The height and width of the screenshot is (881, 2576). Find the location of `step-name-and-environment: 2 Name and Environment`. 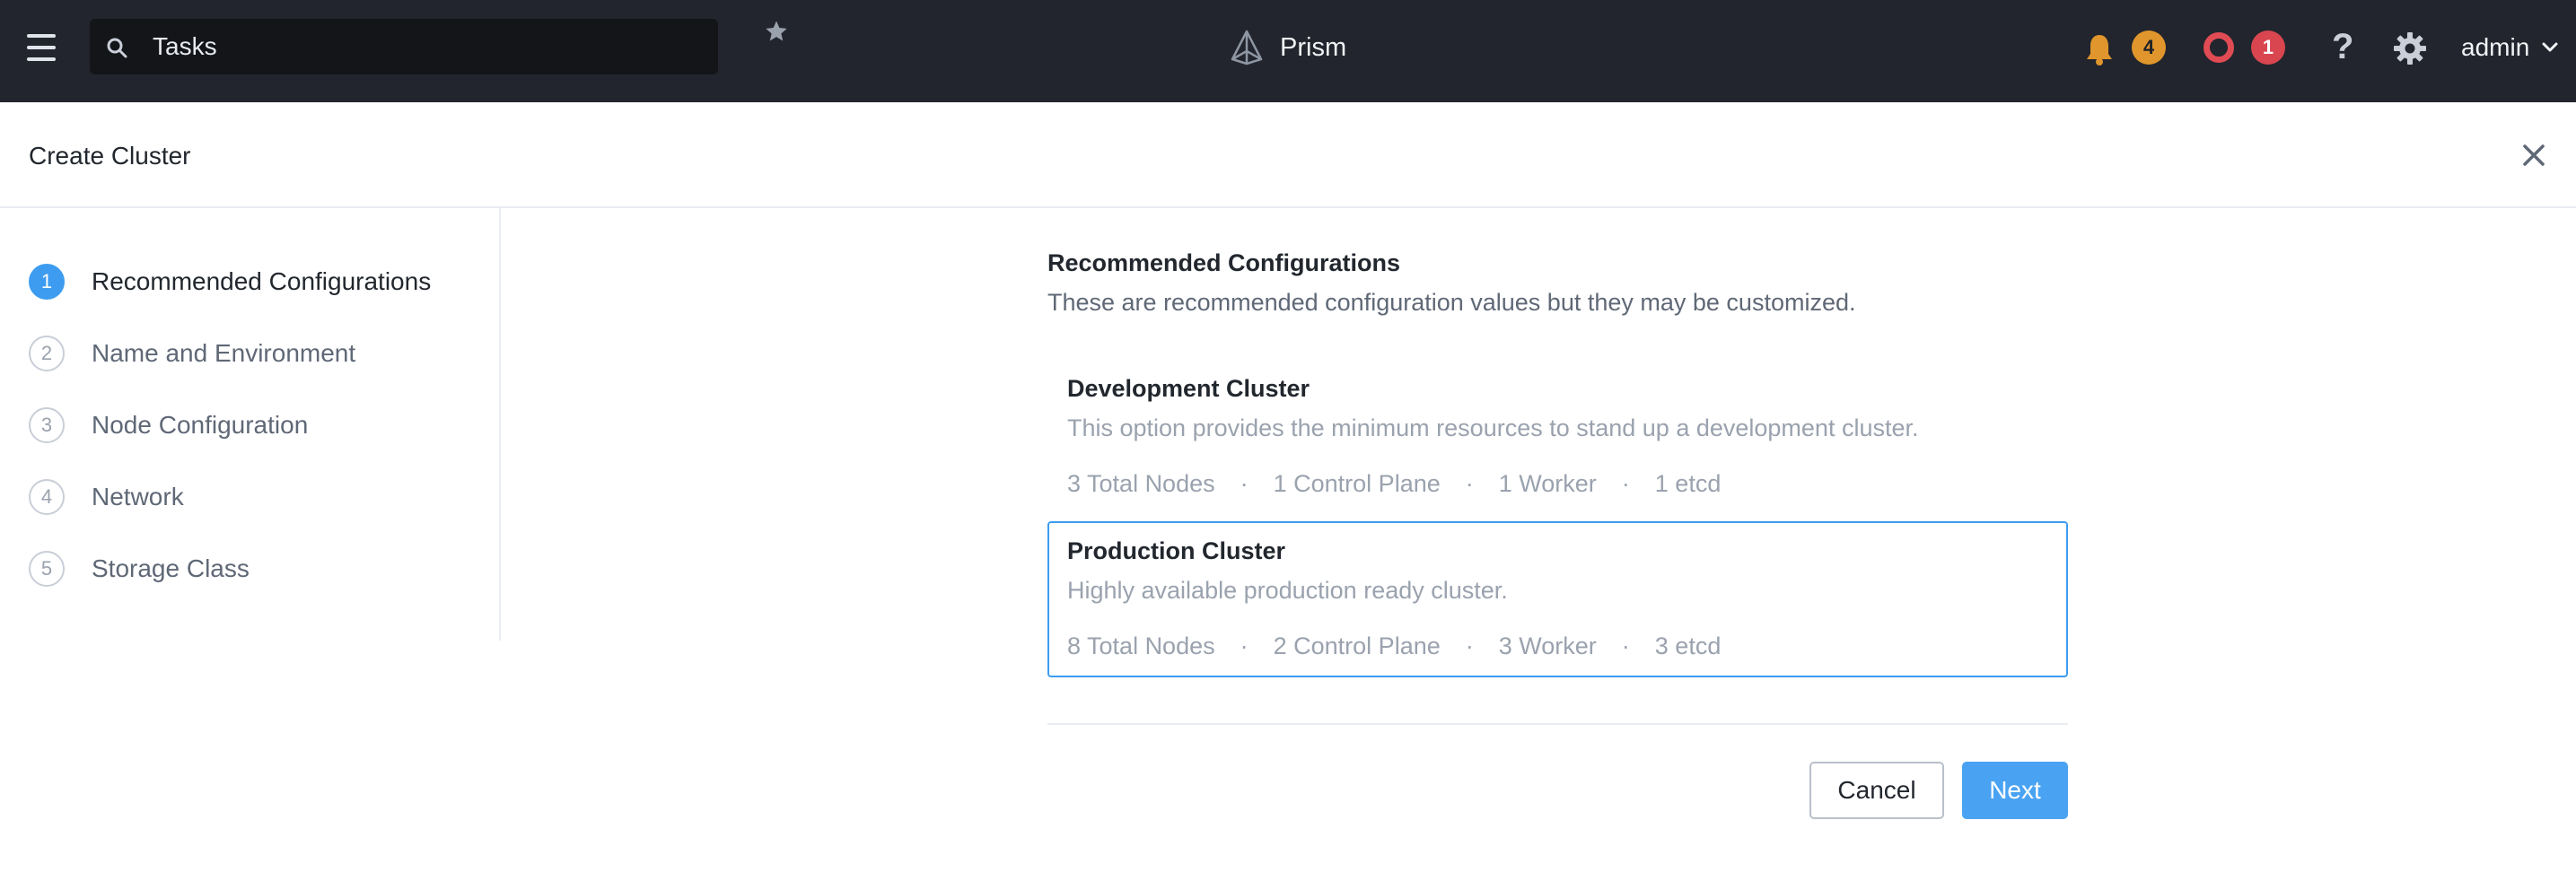

step-name-and-environment: 2 Name and Environment is located at coordinates (192, 353).